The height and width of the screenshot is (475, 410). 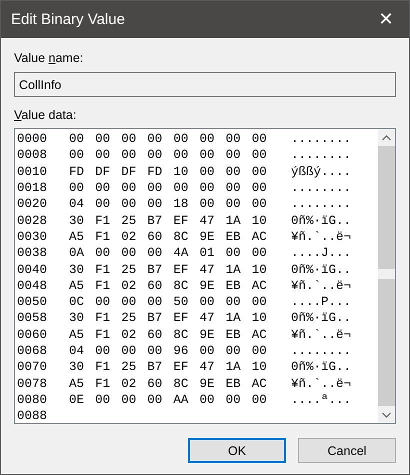 What do you see at coordinates (32, 302) in the screenshot?
I see `address-text: 0050` at bounding box center [32, 302].